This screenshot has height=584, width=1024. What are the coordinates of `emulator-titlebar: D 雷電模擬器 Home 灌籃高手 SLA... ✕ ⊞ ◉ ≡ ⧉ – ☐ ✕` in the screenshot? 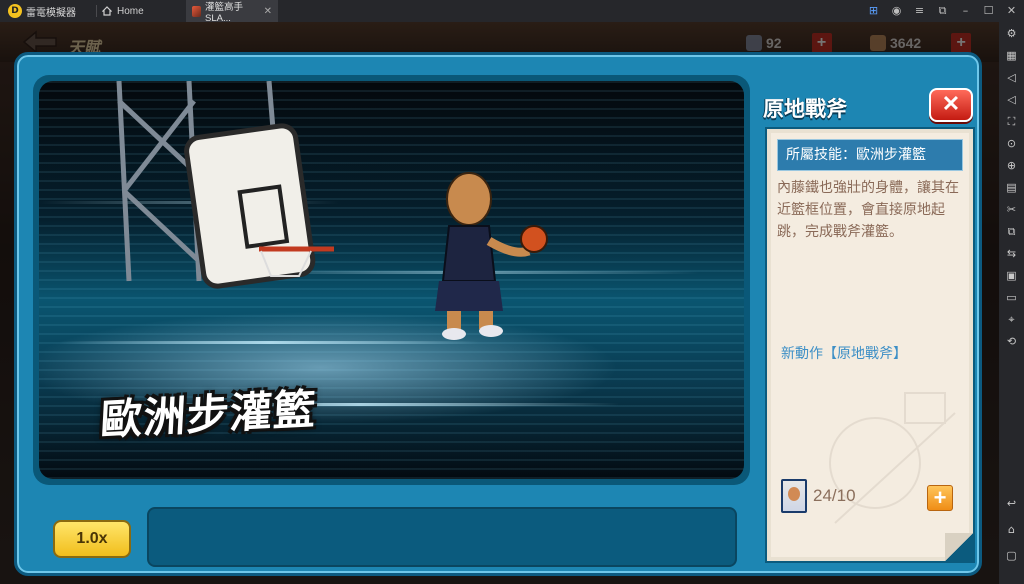 It's located at (512, 12).